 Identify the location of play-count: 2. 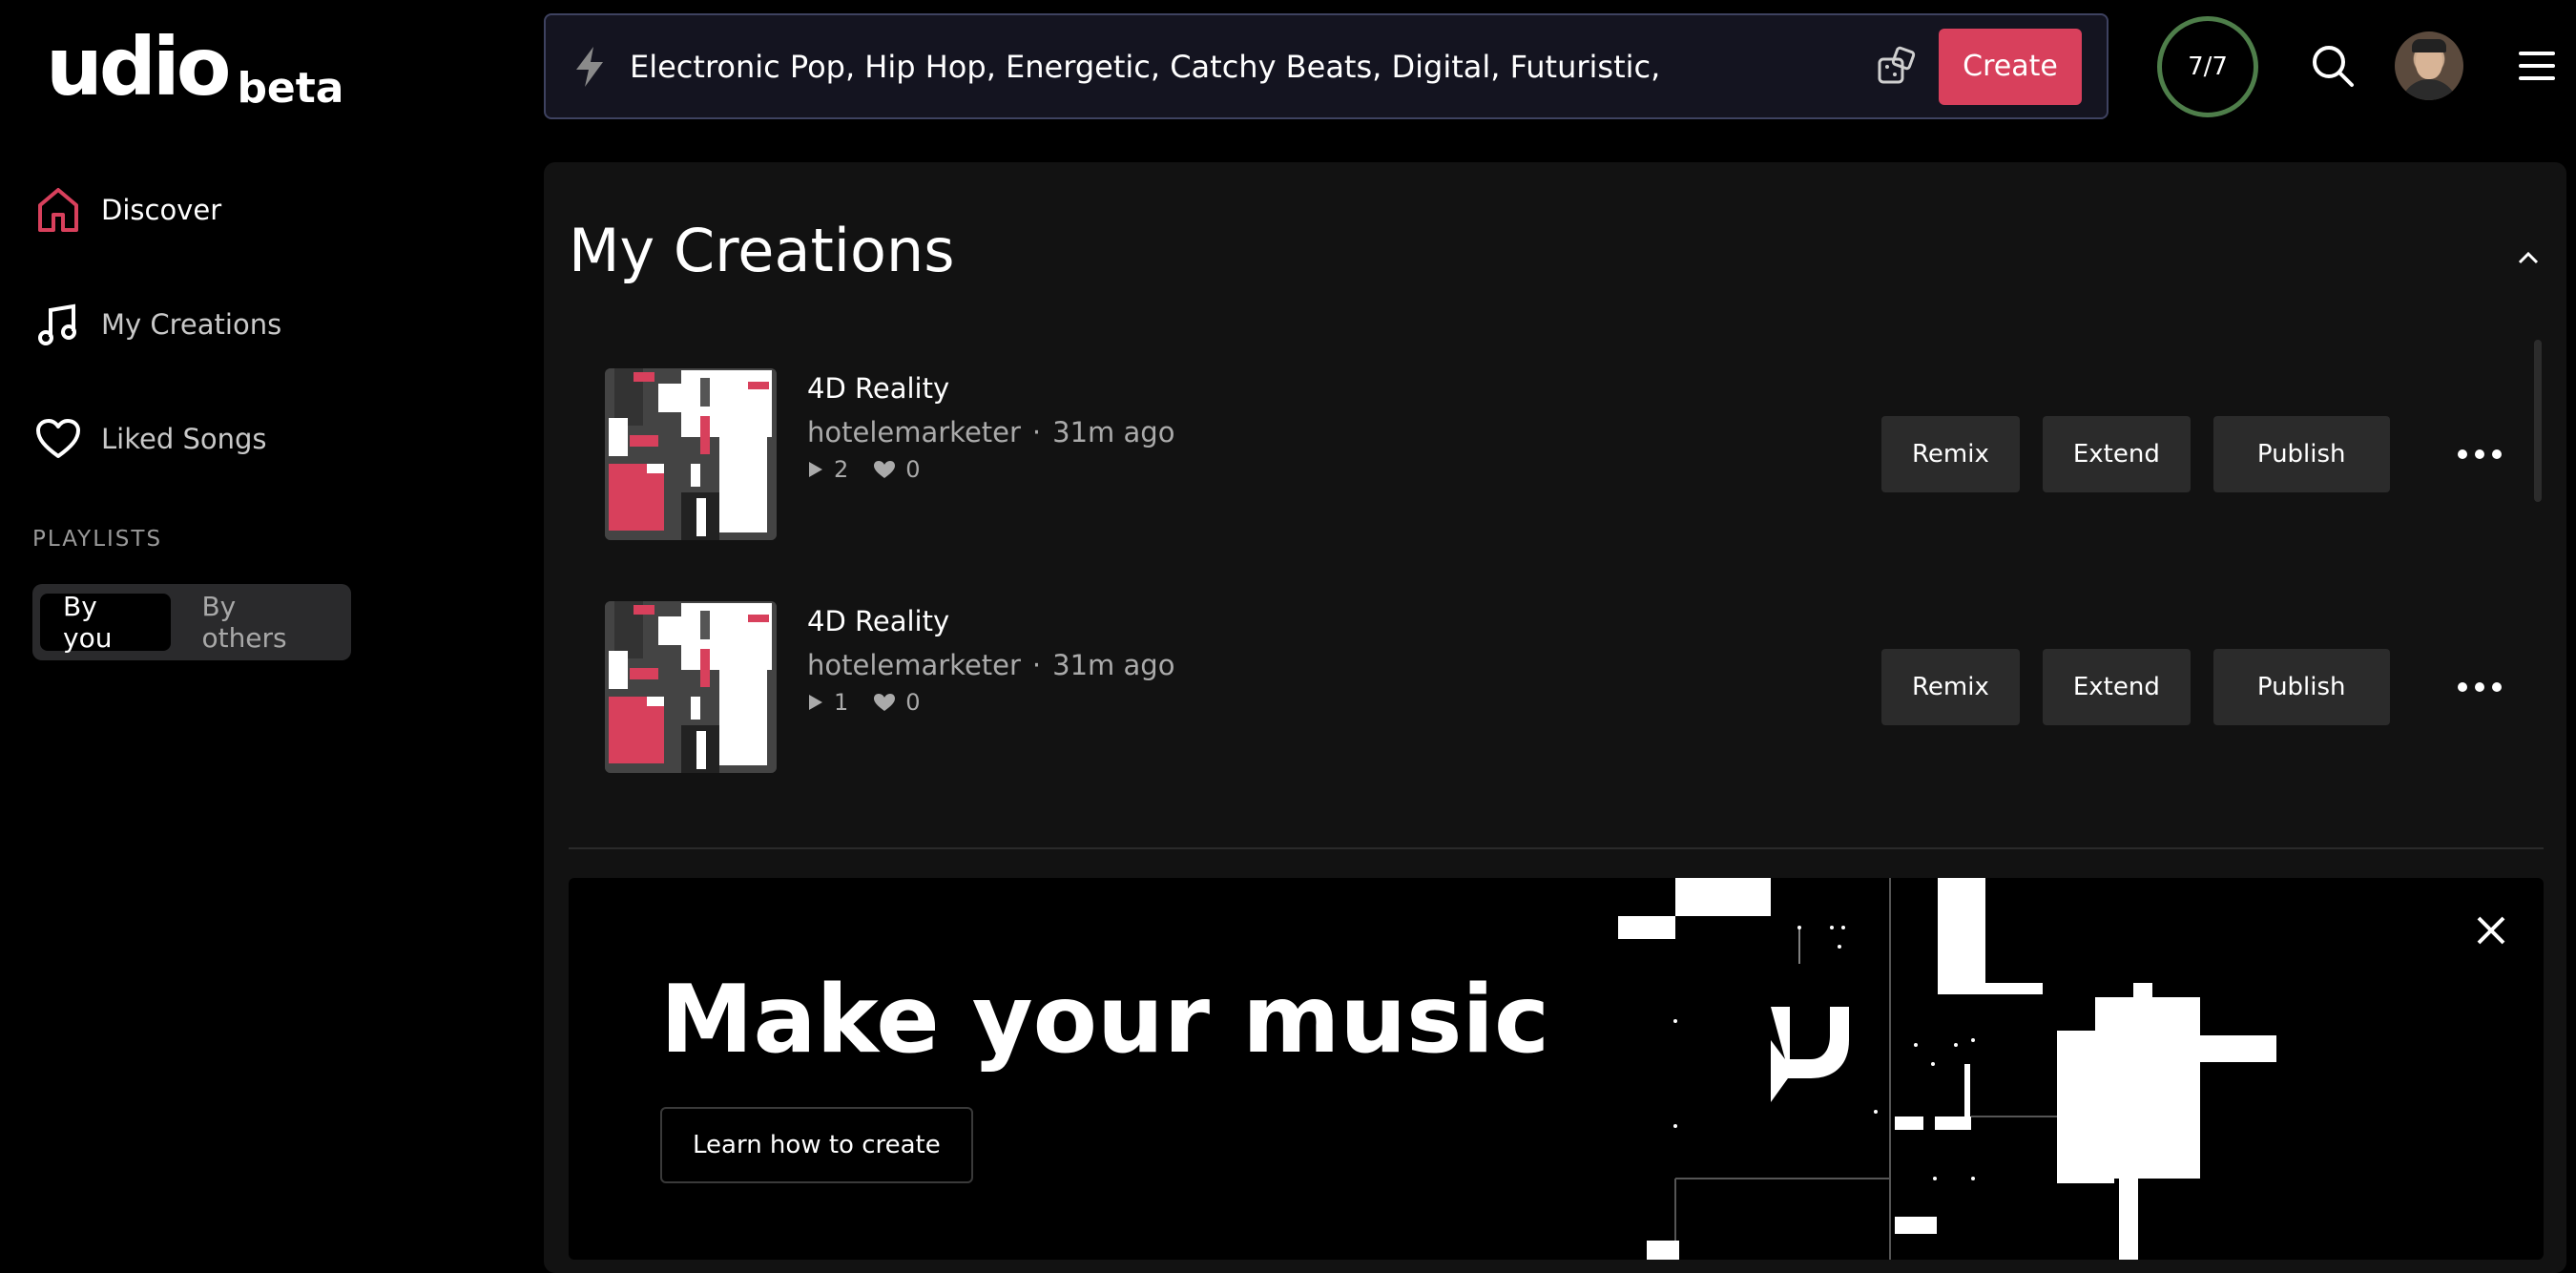
(841, 469).